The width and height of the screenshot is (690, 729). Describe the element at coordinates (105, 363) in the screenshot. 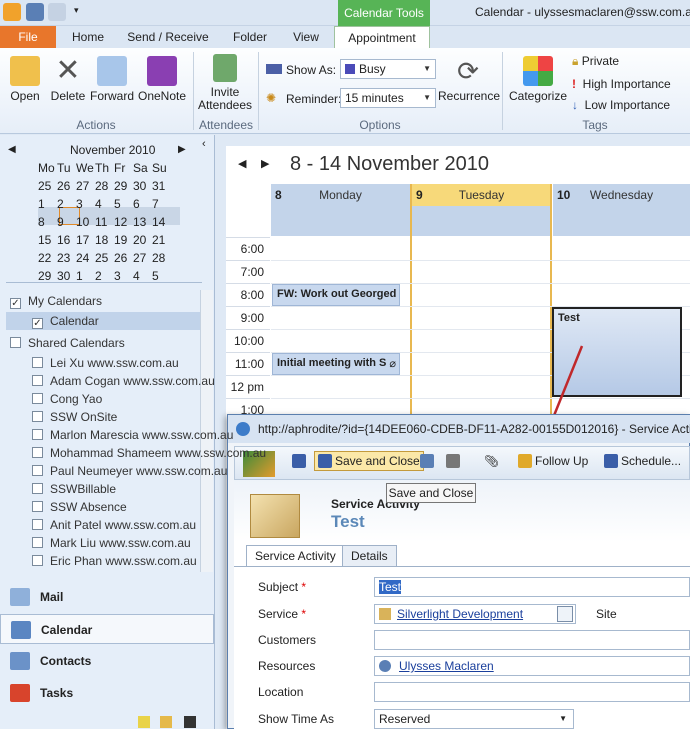

I see `shared-calendar-item: Lei Xu www.ssw.com.au` at that location.